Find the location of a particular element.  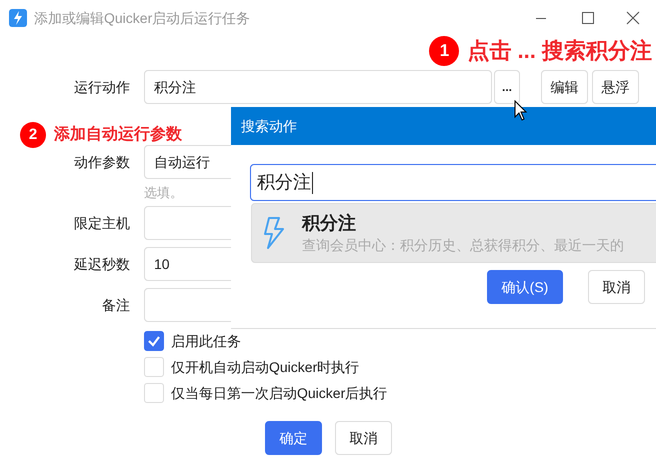

checkbox is located at coordinates (154, 341).